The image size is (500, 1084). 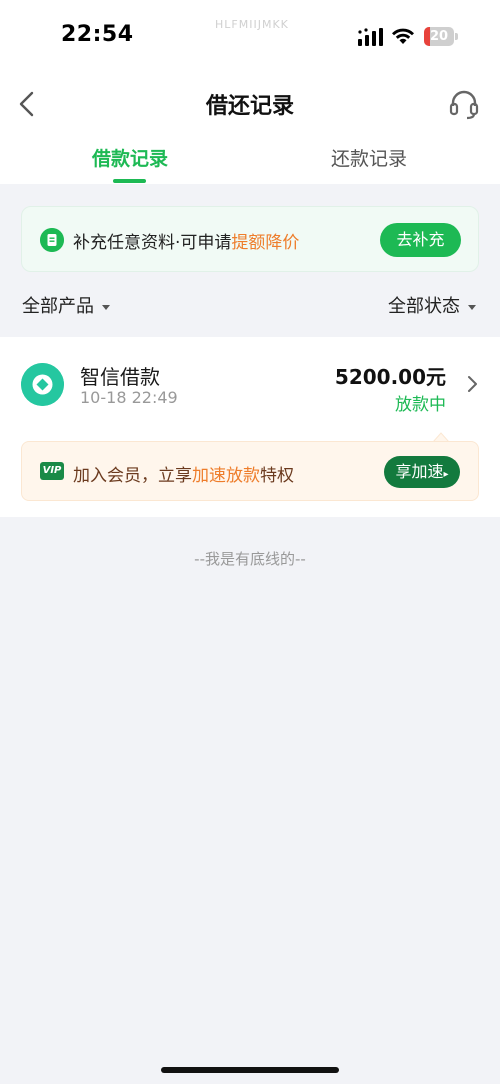 I want to click on battery-indicator: 20, so click(x=441, y=36).